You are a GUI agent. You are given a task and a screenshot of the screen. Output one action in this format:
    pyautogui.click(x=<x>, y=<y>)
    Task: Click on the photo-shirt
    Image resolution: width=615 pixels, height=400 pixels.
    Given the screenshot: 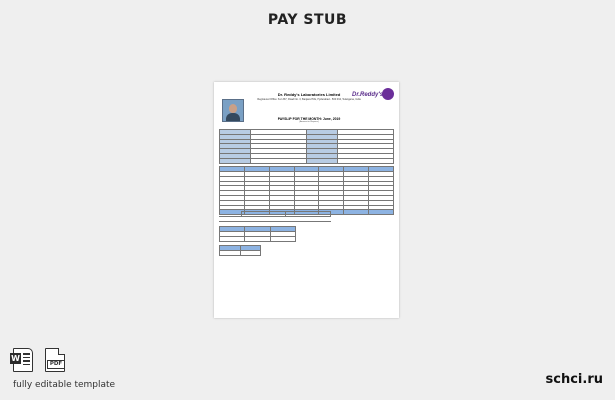 What is the action you would take?
    pyautogui.click(x=233, y=117)
    